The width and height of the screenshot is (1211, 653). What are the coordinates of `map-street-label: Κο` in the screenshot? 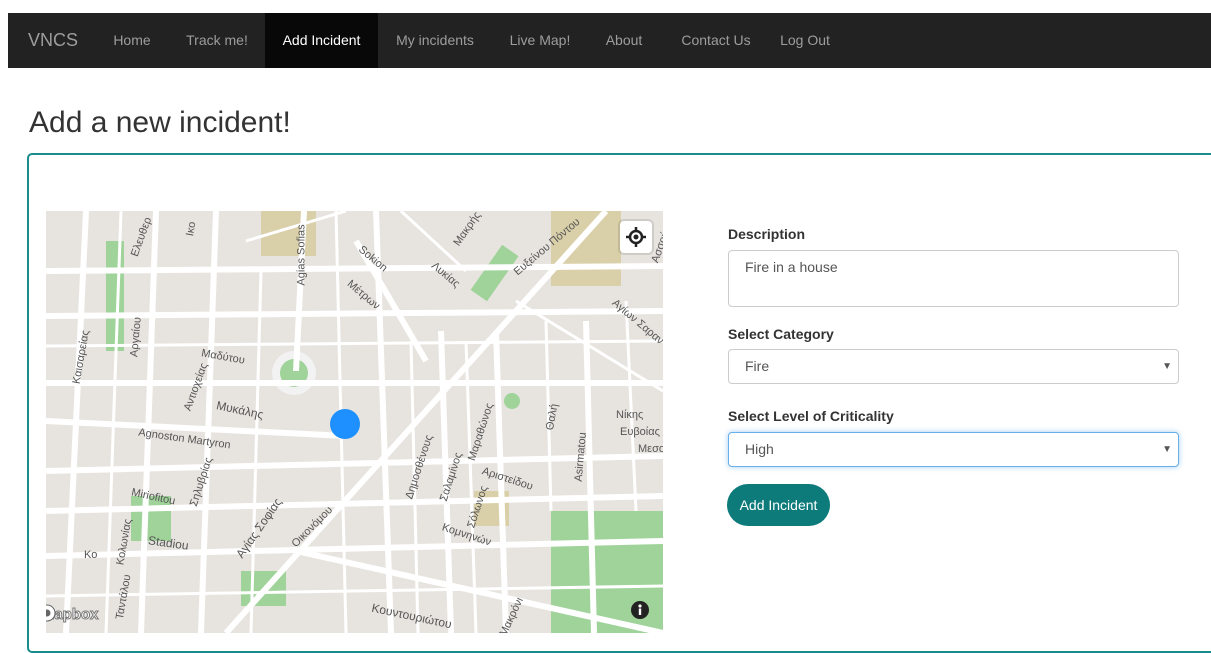 It's located at (91, 555).